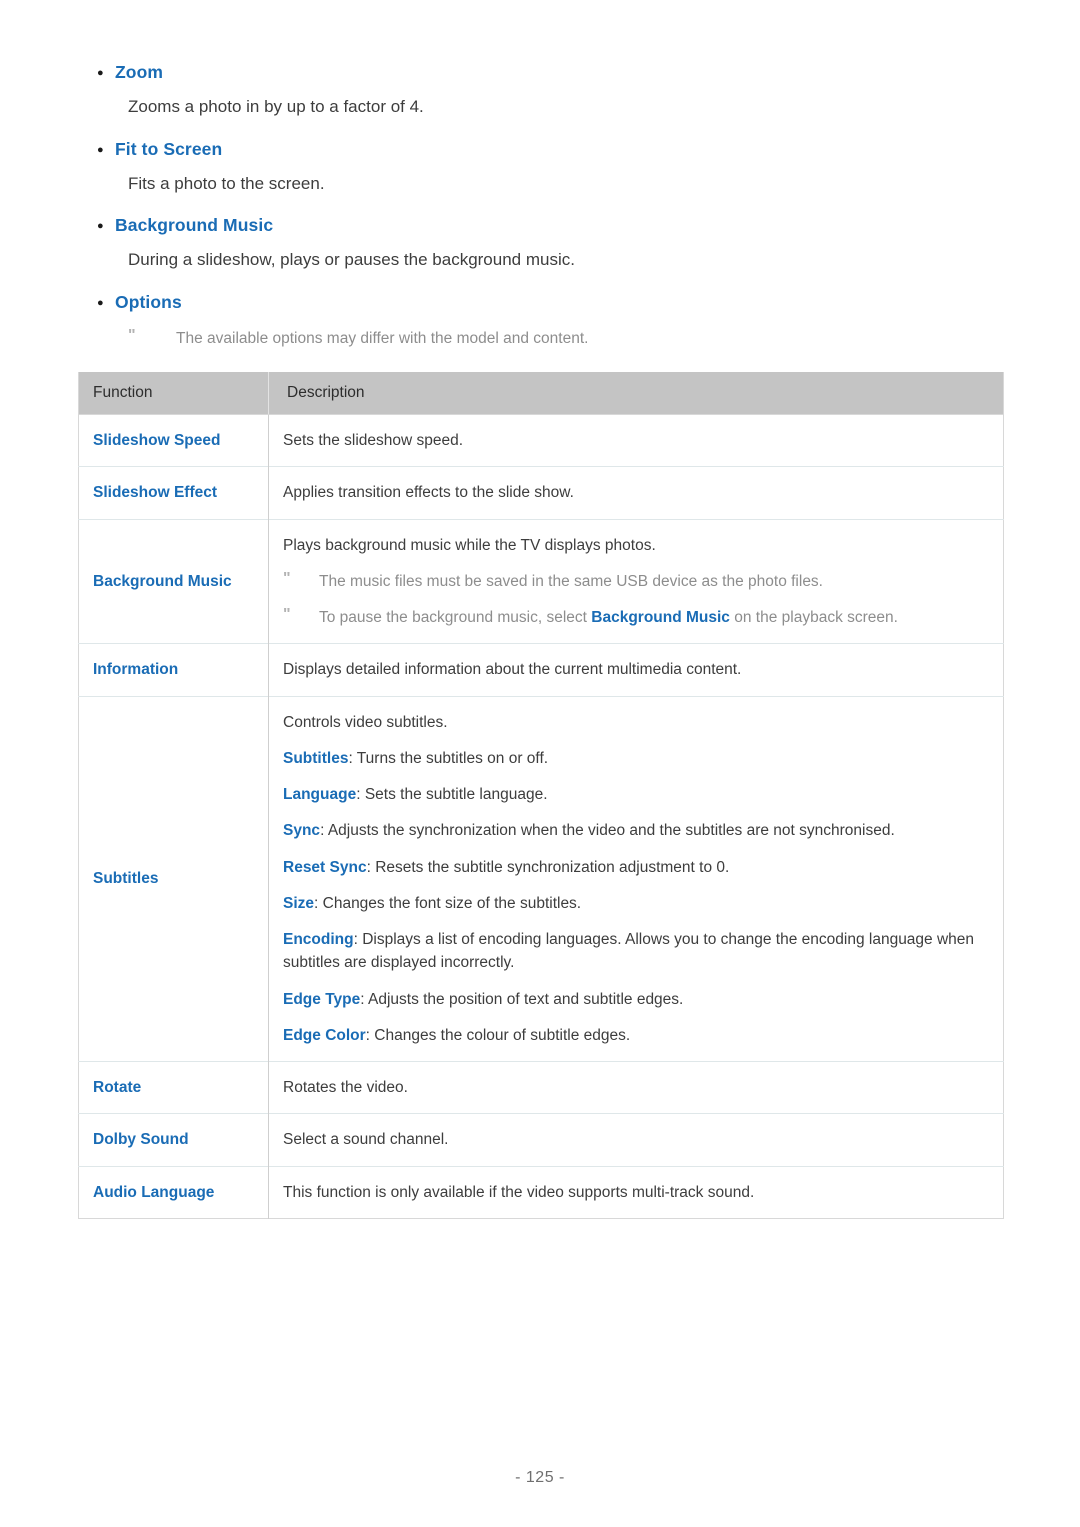  What do you see at coordinates (226, 183) in the screenshot?
I see `feature-description: Fits a photo to the screen.` at bounding box center [226, 183].